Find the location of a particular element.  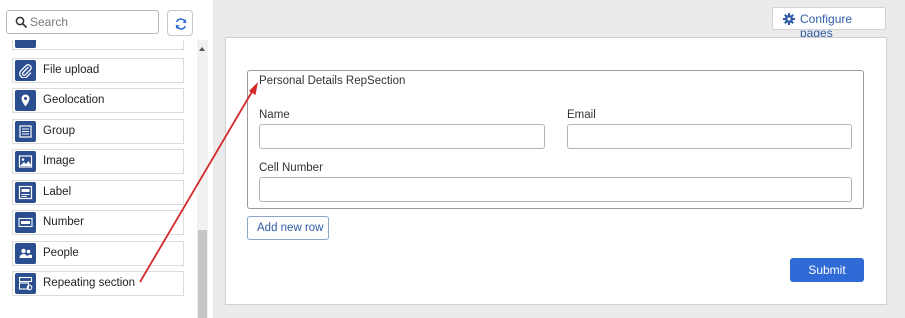

add-new-row-label: Add new row is located at coordinates (290, 228).